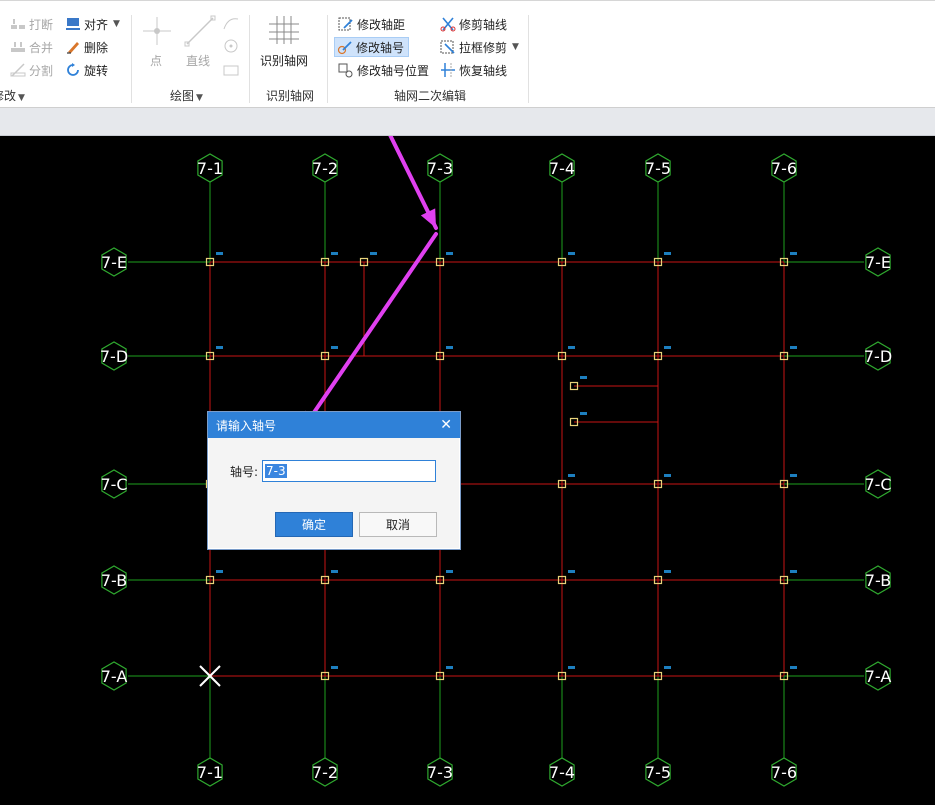  Describe the element at coordinates (31, 24) in the screenshot. I see `break-button: 打断` at that location.